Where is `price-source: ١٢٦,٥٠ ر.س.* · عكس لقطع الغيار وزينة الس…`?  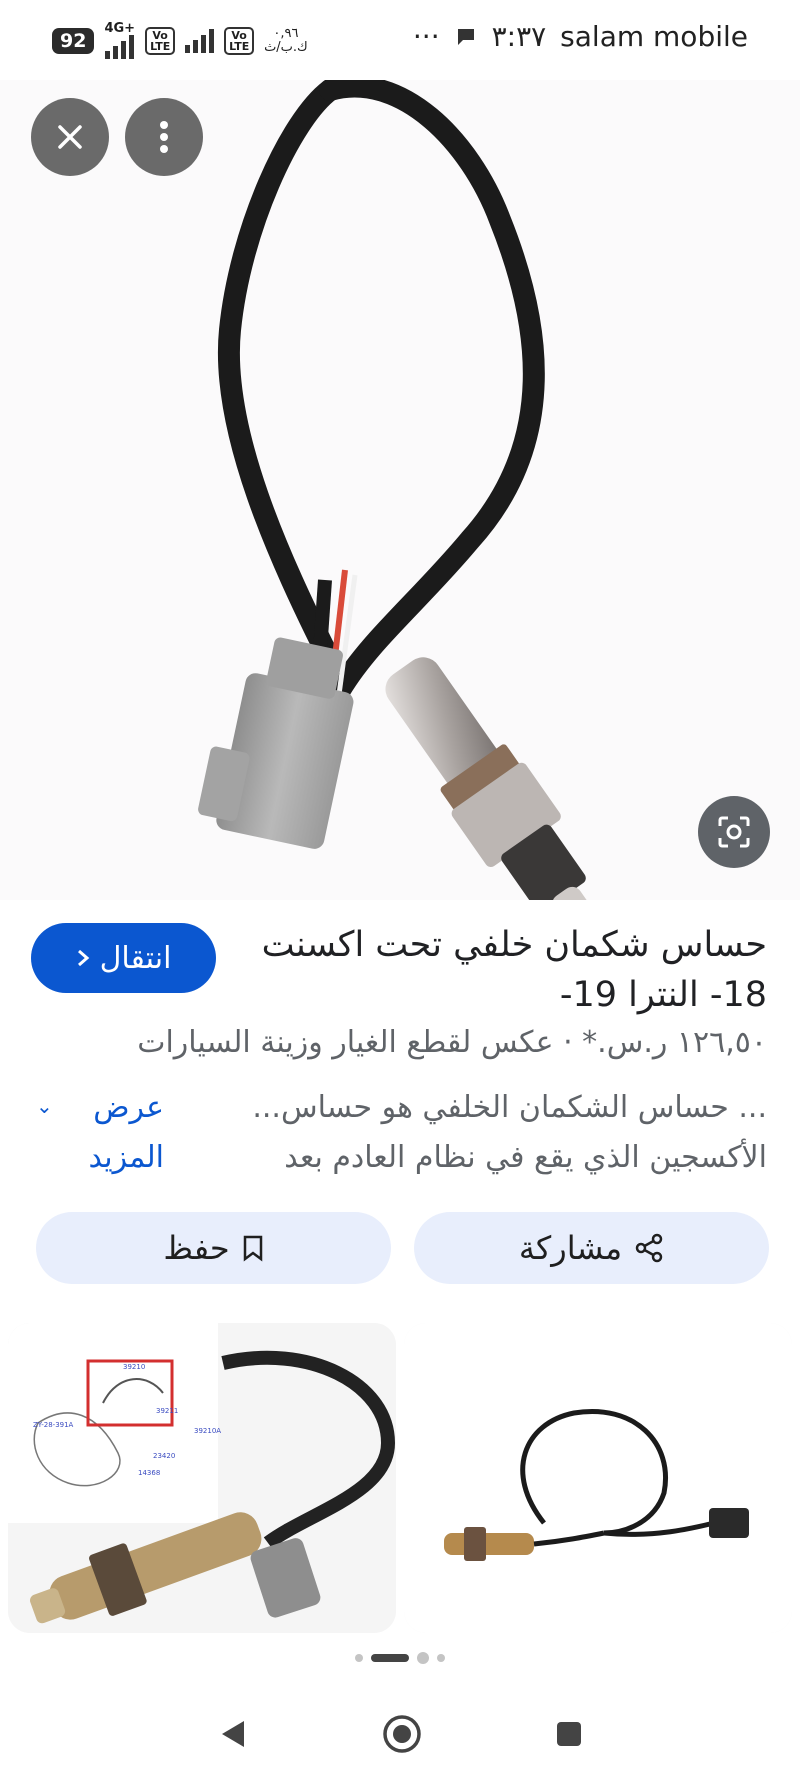
price-source: ١٢٦,٥٠ ر.س.* · عكس لقطع الغيار وزينة الس… is located at coordinates (452, 1042).